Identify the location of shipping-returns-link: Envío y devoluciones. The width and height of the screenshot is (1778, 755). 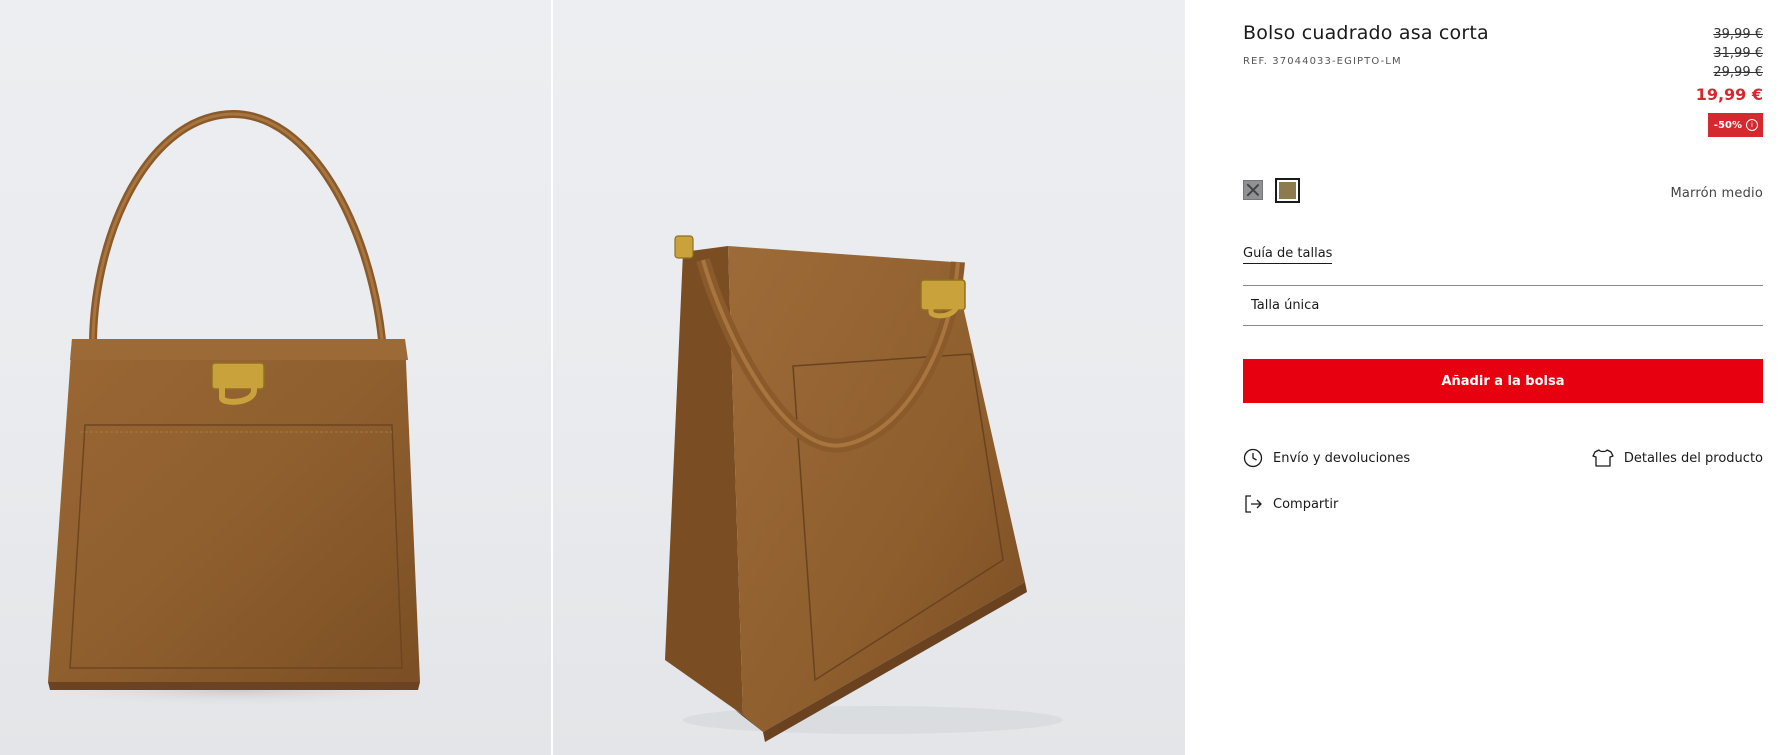
(1326, 458).